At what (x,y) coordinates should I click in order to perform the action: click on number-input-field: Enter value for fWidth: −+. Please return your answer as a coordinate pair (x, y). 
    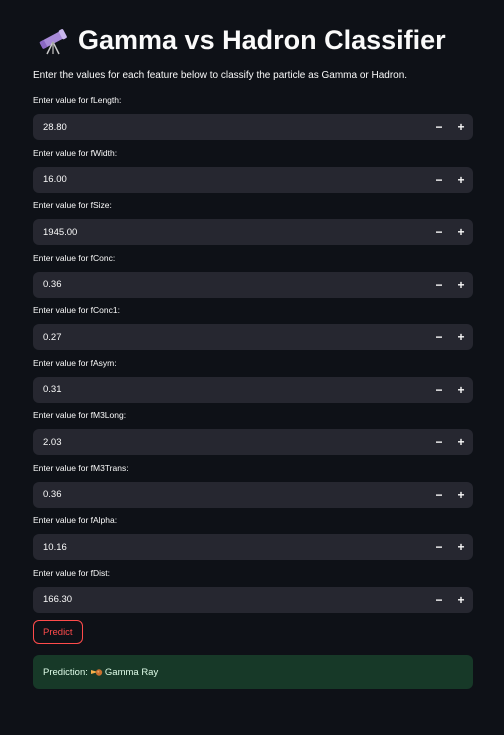
    Looking at the image, I should click on (253, 170).